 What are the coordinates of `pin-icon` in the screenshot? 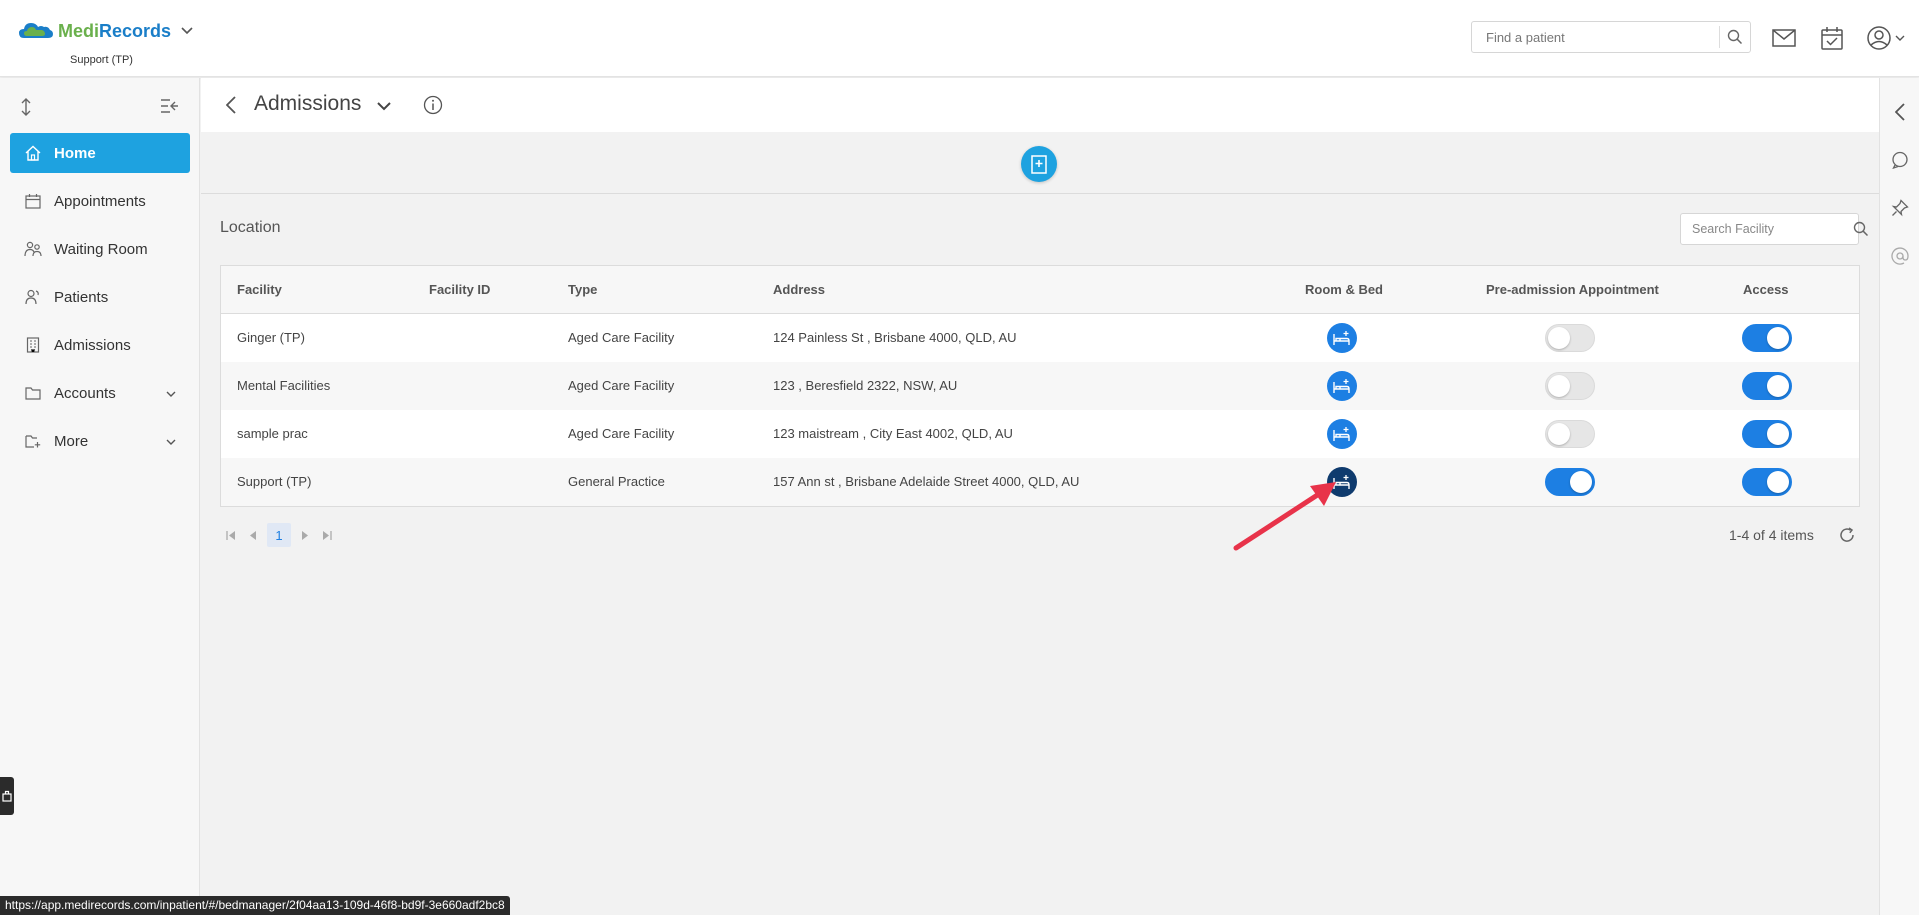 It's located at (1900, 208).